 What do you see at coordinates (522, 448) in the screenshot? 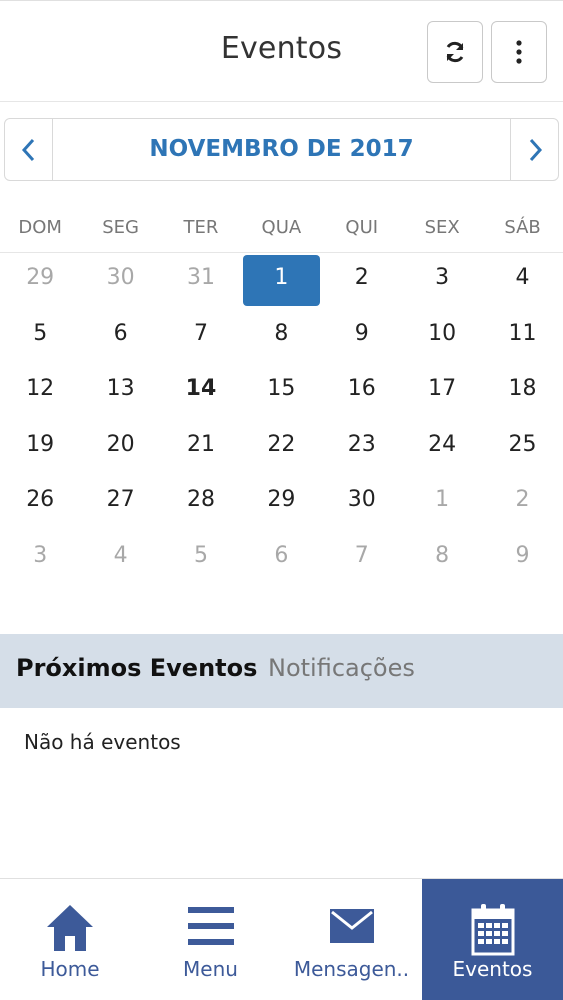
I see `calendar-day: 25` at bounding box center [522, 448].